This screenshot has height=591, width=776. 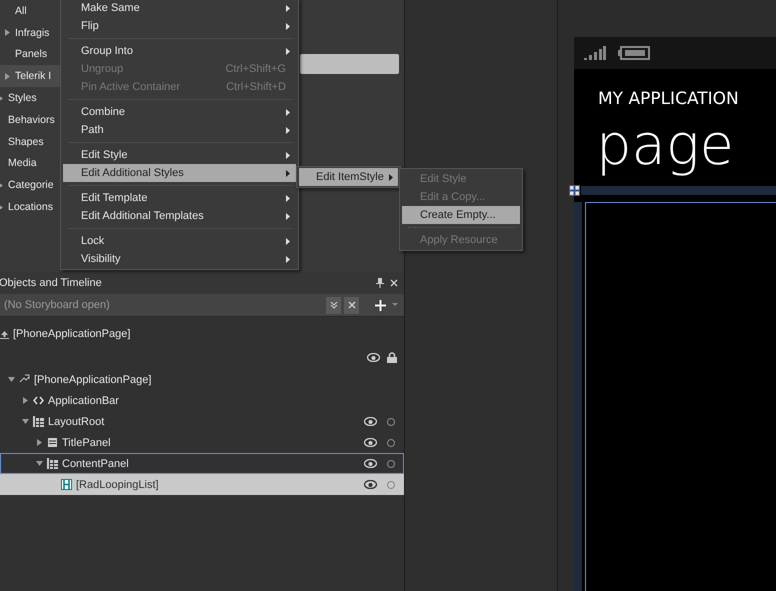 I want to click on lock-icon, so click(x=392, y=357).